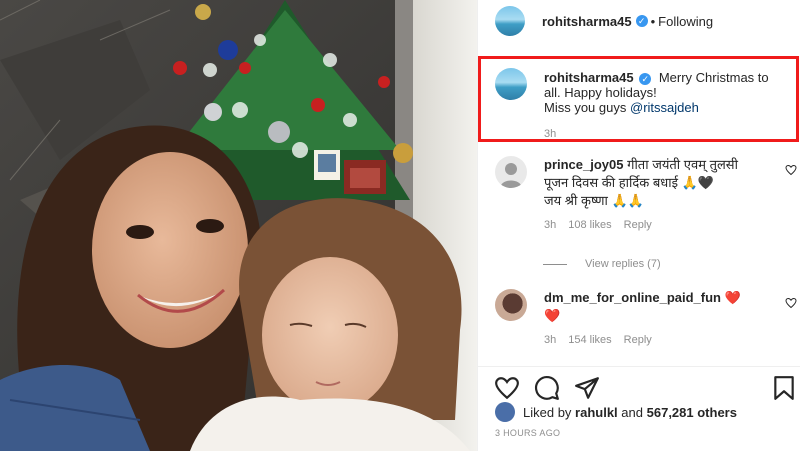 The width and height of the screenshot is (800, 451). I want to click on author-info: rohitsharma45 ✓ • Following, so click(627, 21).